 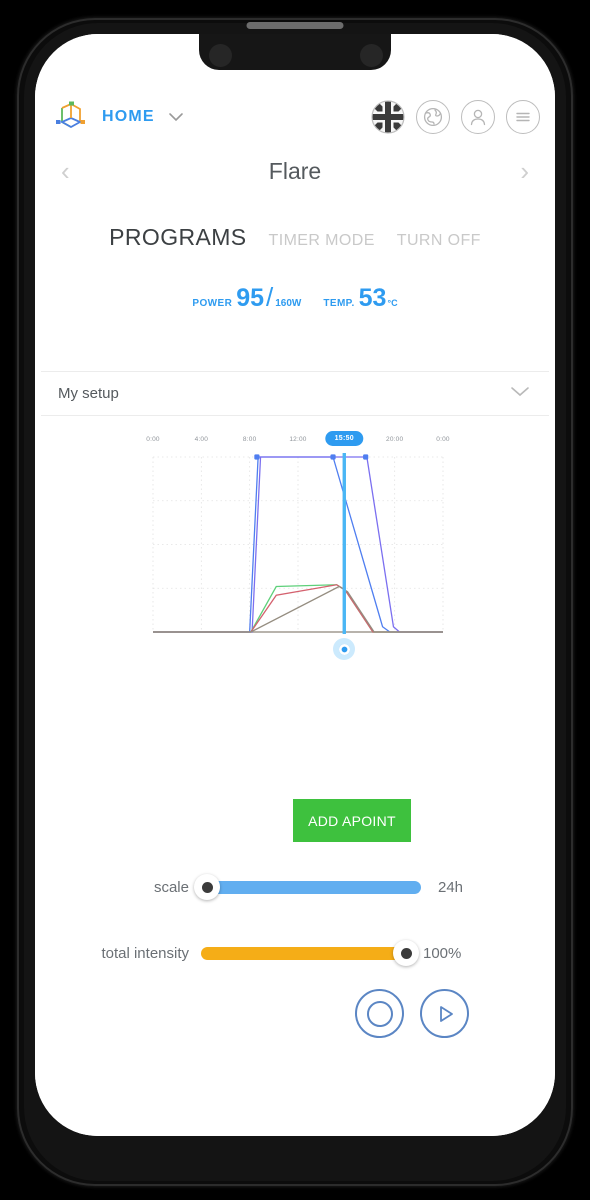 I want to click on tab-programs: PROGRAMS, so click(x=177, y=237).